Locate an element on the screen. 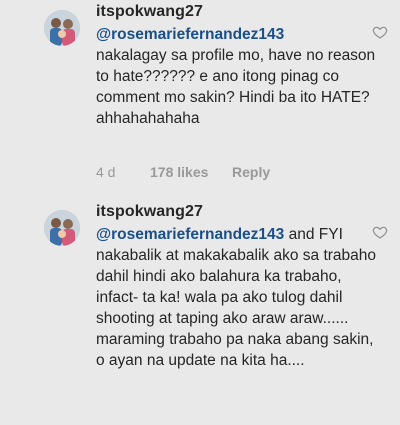 This screenshot has width=400, height=425. likes-count: 178 likes is located at coordinates (191, 172).